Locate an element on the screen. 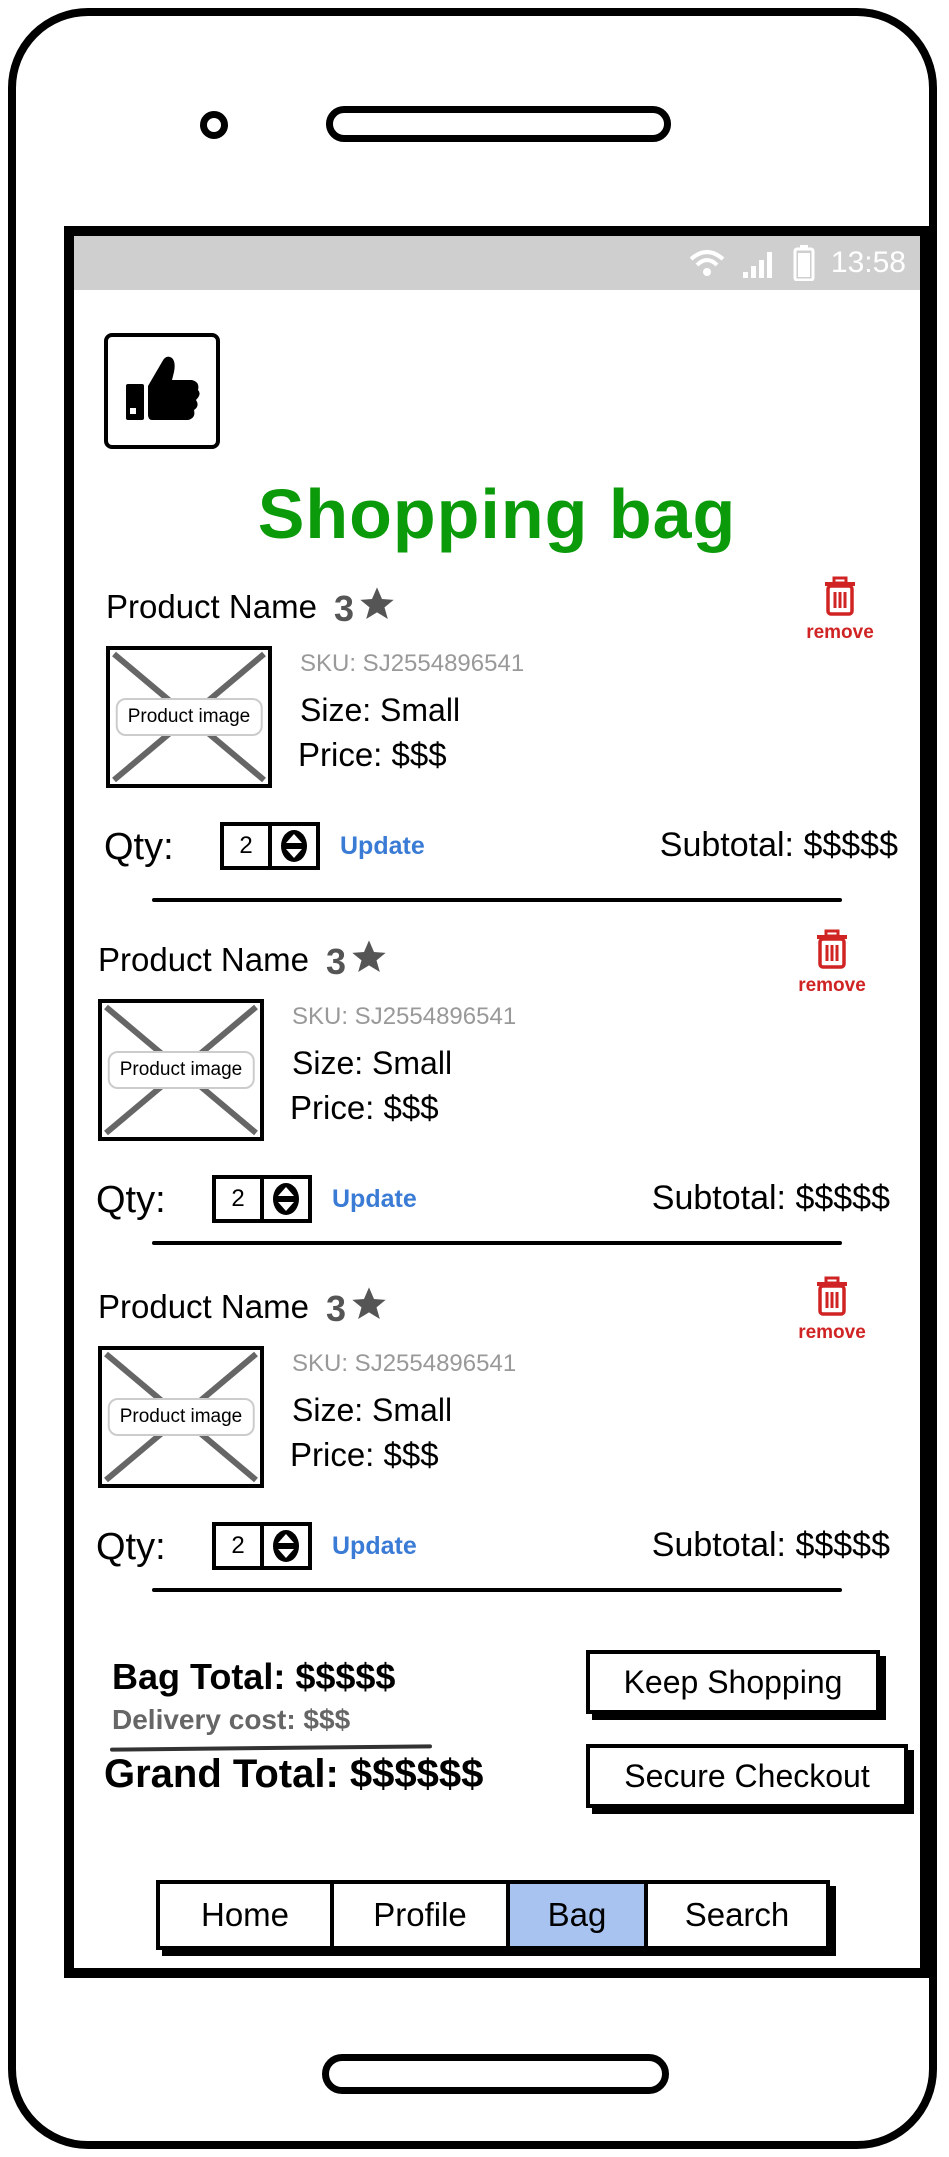  nav-tab-bag: Bag is located at coordinates (579, 1915).